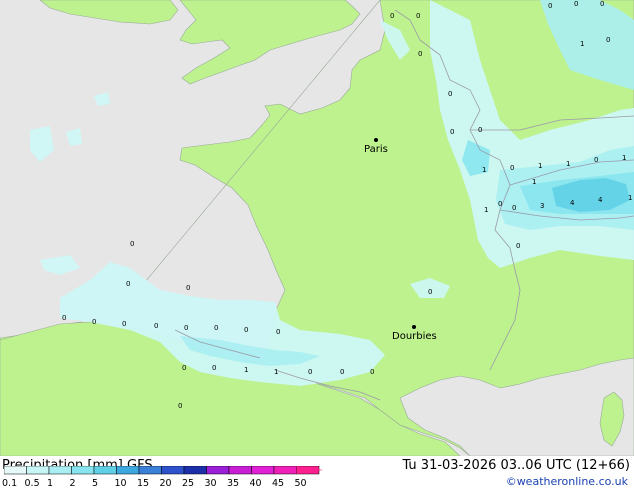 This screenshot has height=490, width=634. What do you see at coordinates (414, 327) in the screenshot?
I see `dourbies-marker-icon` at bounding box center [414, 327].